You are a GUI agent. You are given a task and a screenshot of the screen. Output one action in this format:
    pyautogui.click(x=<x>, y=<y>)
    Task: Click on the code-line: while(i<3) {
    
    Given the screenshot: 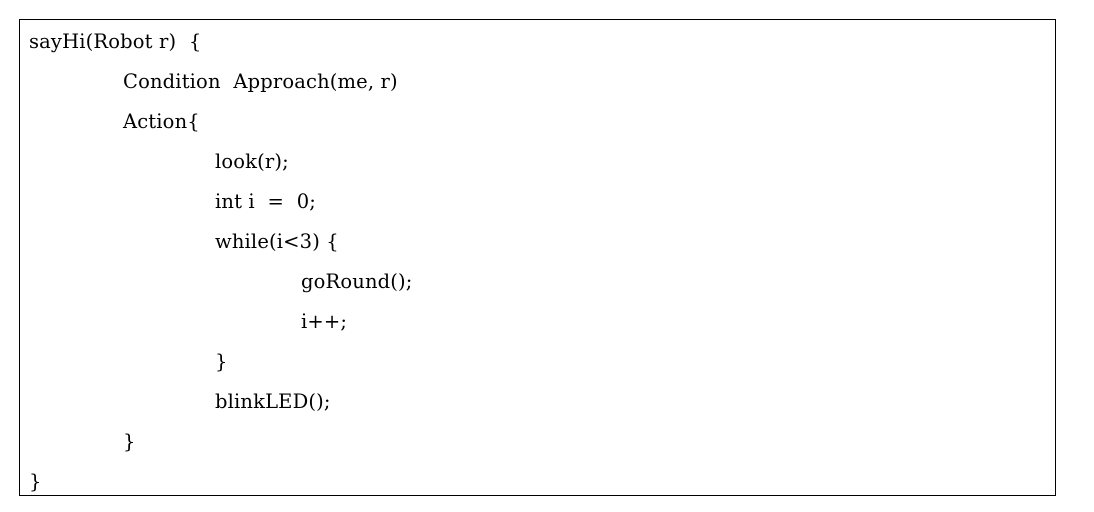 What is the action you would take?
    pyautogui.click(x=277, y=241)
    